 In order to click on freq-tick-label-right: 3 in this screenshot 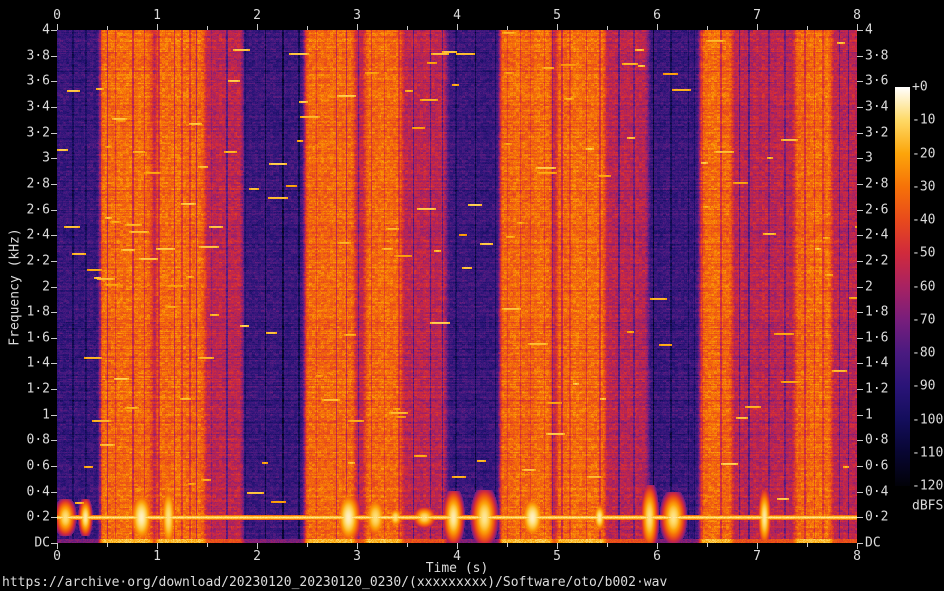, I will do `click(869, 158)`.